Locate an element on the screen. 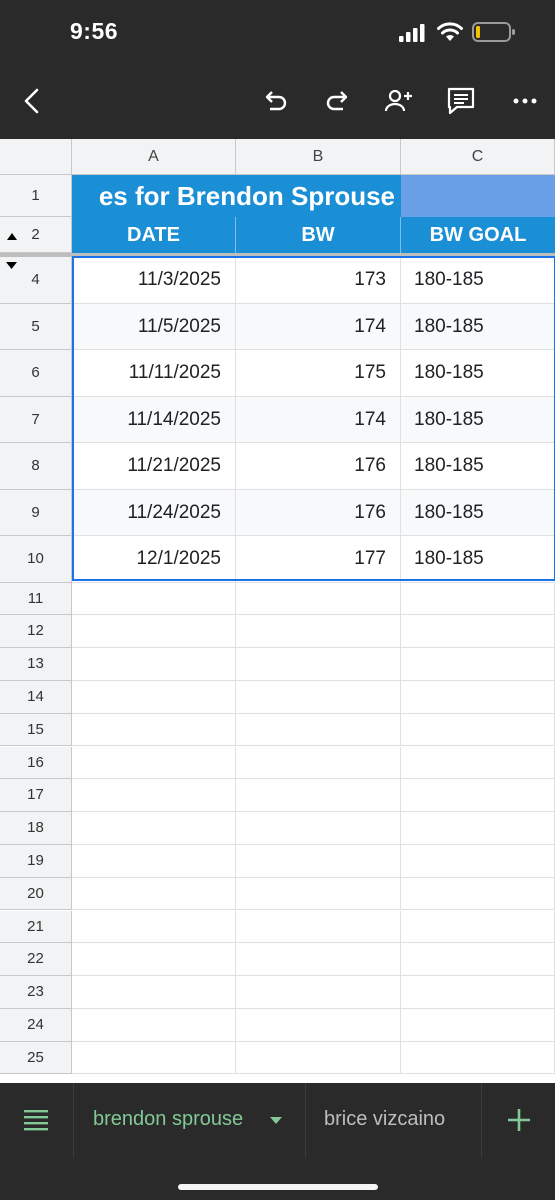 The height and width of the screenshot is (1200, 555). row-header-5: 5 is located at coordinates (36, 326).